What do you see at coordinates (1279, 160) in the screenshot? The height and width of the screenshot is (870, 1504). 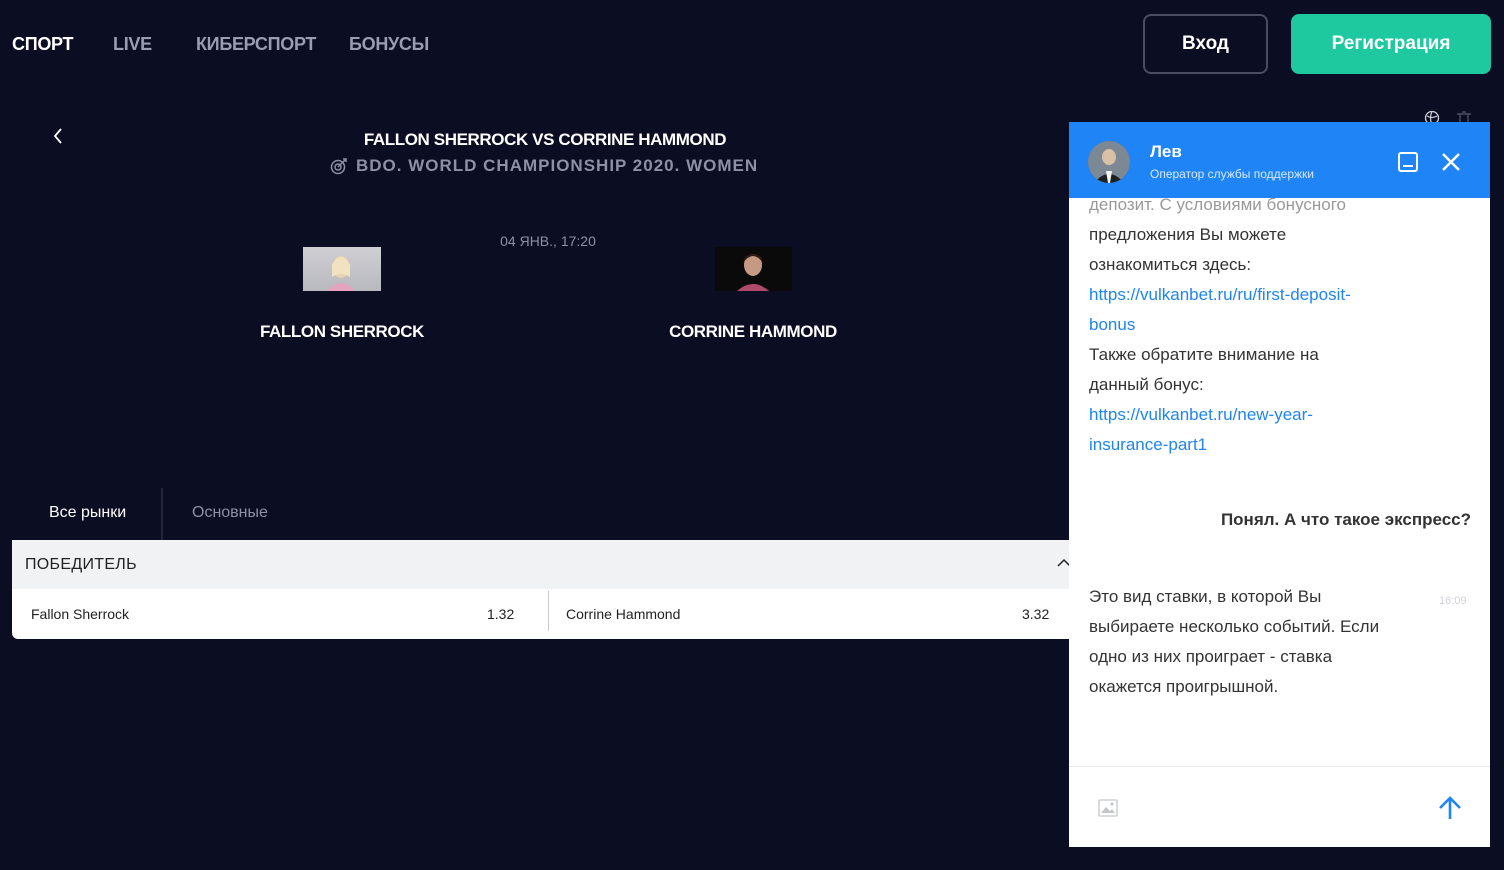 I see `chat-header: Лев Оператор службы поддержки` at bounding box center [1279, 160].